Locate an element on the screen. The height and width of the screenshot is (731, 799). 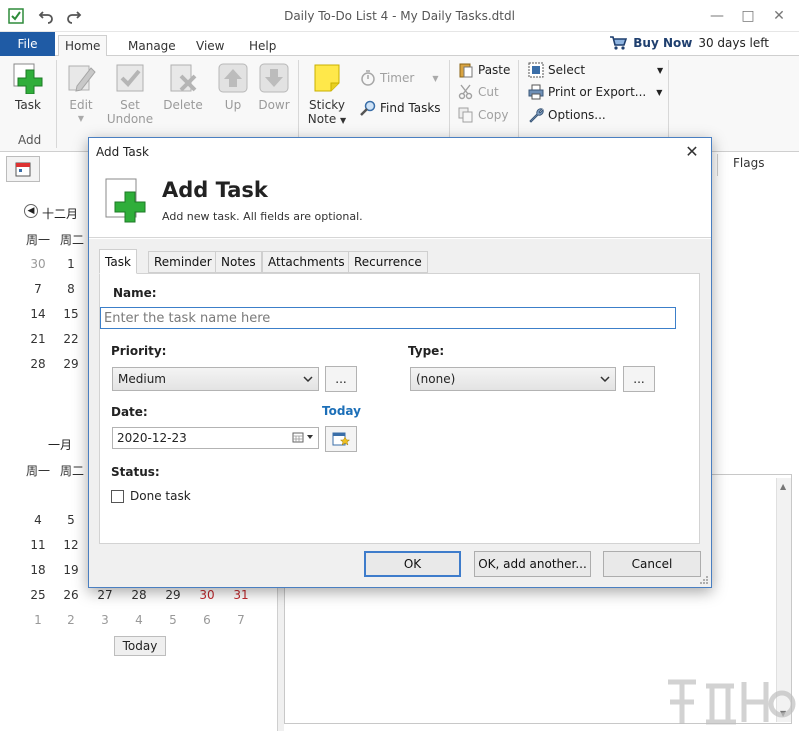
tab-manage: Manage is located at coordinates (152, 46).